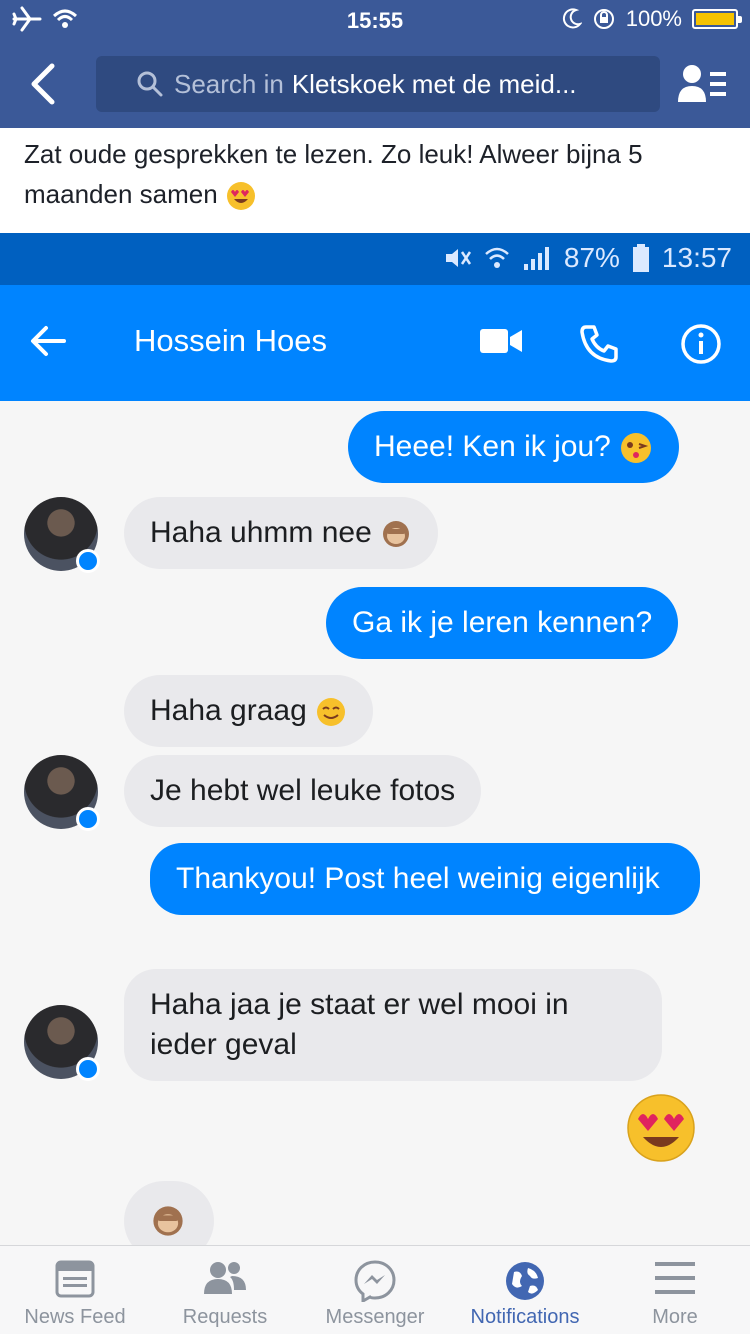  What do you see at coordinates (536, 258) in the screenshot?
I see `signal-icon` at bounding box center [536, 258].